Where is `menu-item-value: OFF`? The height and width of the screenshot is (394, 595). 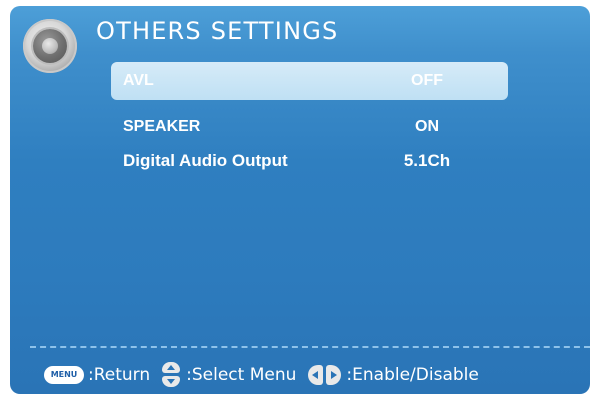
menu-item-value: OFF is located at coordinates (427, 80).